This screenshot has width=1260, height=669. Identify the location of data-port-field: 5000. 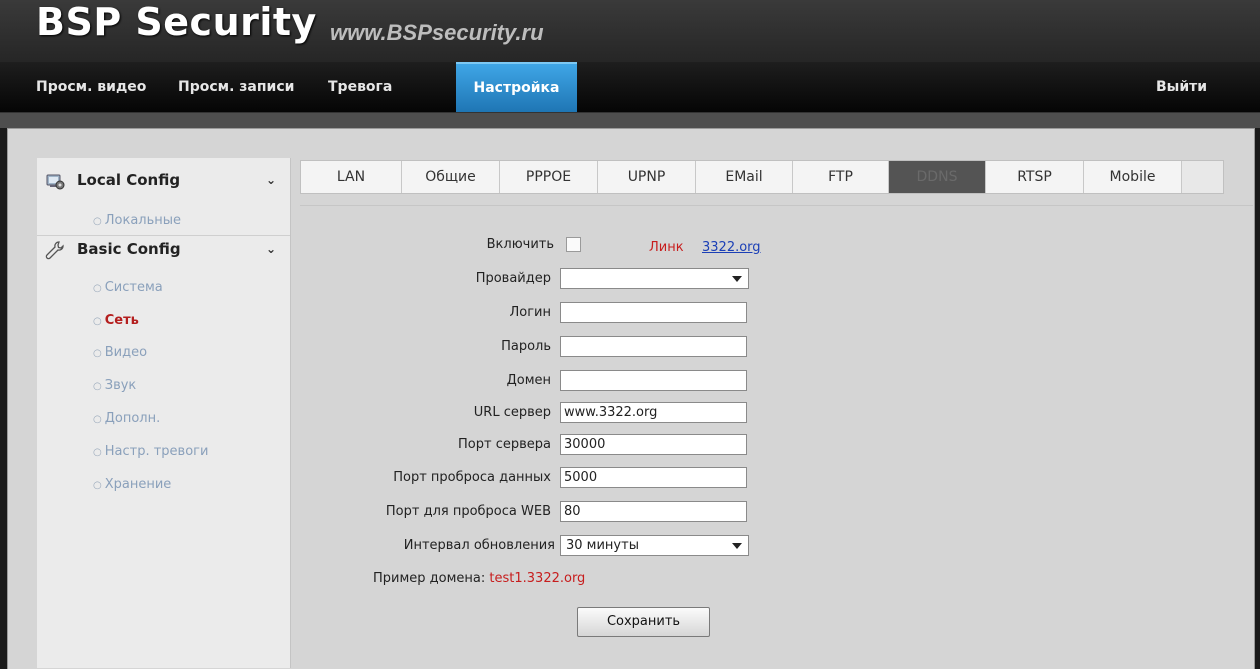
(653, 477).